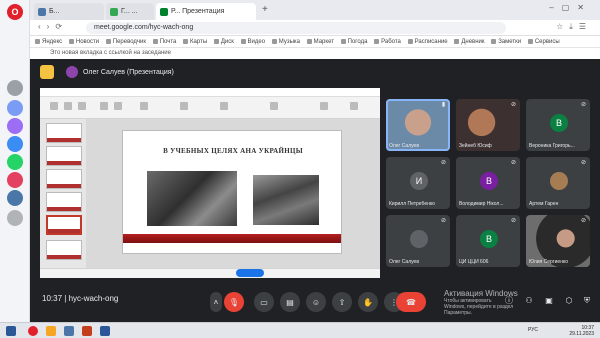 This screenshot has height=338, width=600. What do you see at coordinates (387, 41) in the screenshot?
I see `bookmark-item: Работа` at bounding box center [387, 41].